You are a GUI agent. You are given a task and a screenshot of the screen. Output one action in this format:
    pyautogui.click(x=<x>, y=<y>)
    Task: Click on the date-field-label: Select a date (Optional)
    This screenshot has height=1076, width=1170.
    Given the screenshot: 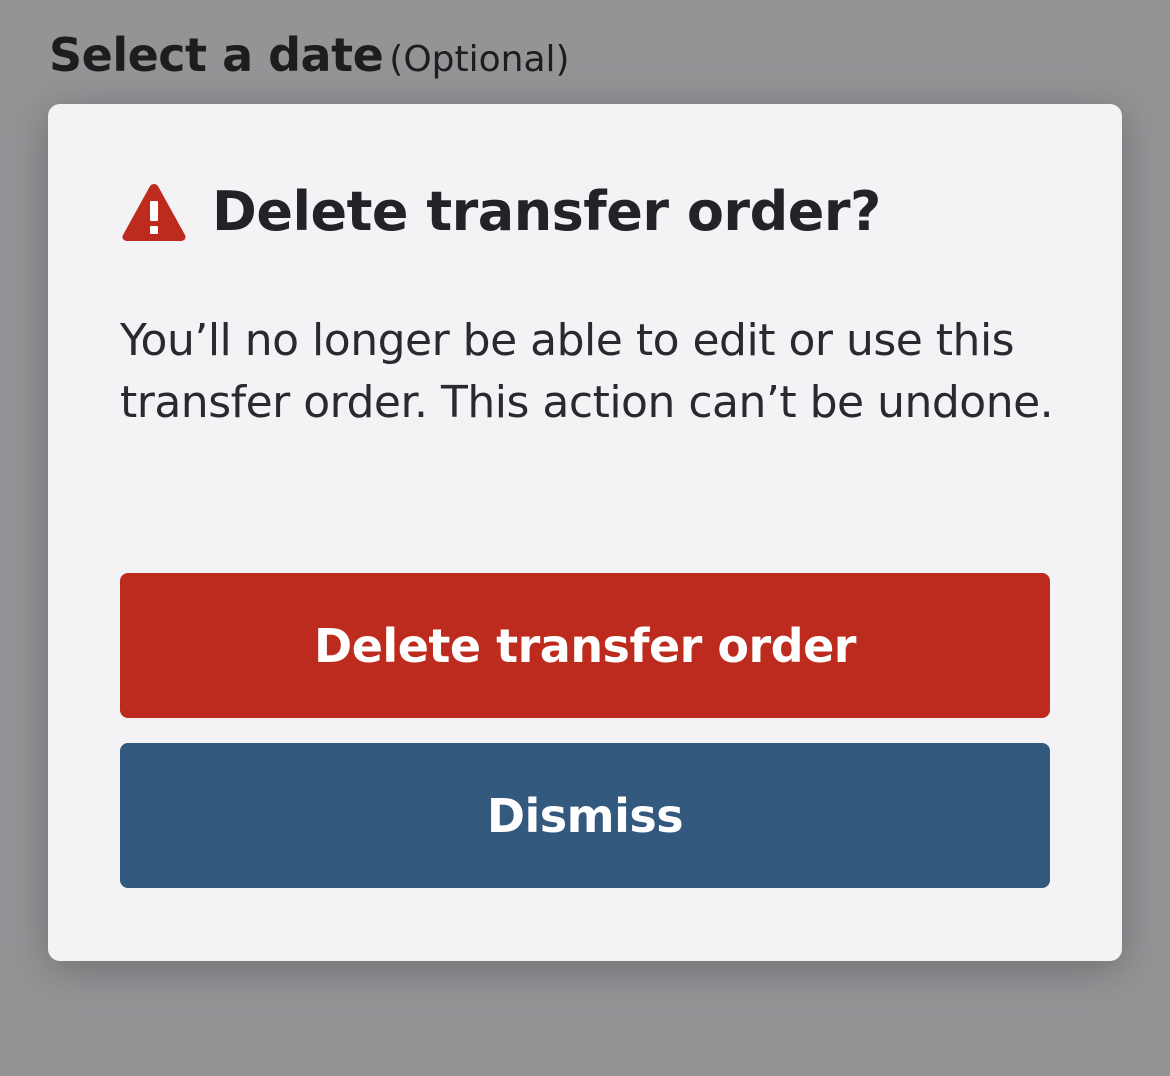 What is the action you would take?
    pyautogui.click(x=309, y=55)
    